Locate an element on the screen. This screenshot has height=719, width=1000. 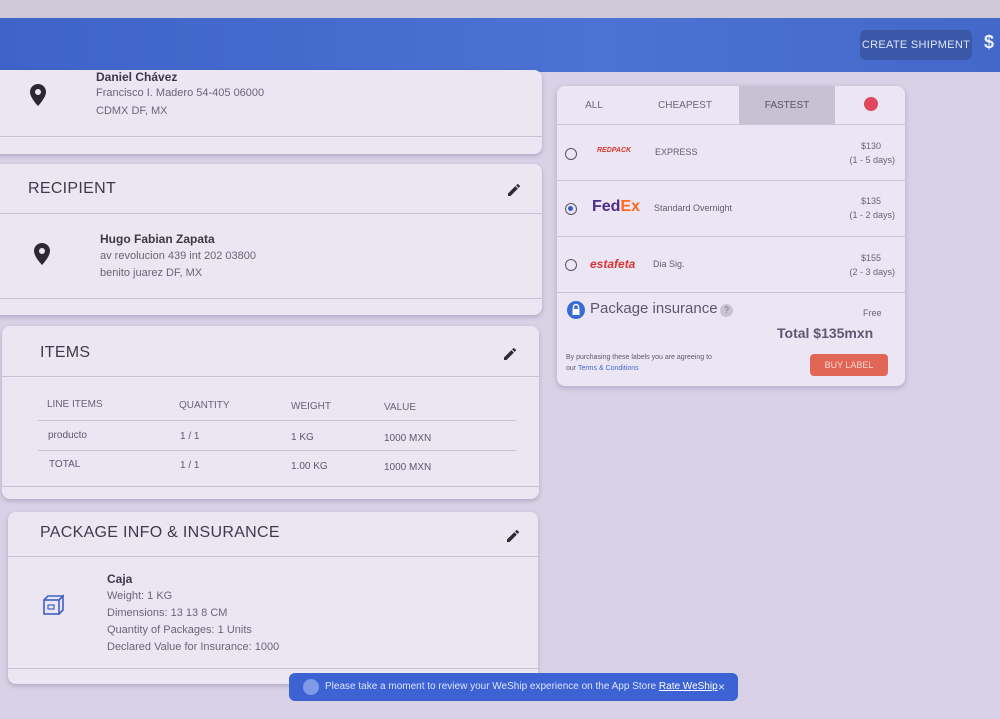
carrier-option-estafeta: estafeta Dia Sig. $155 (2 - 3 days) is located at coordinates (731, 264).